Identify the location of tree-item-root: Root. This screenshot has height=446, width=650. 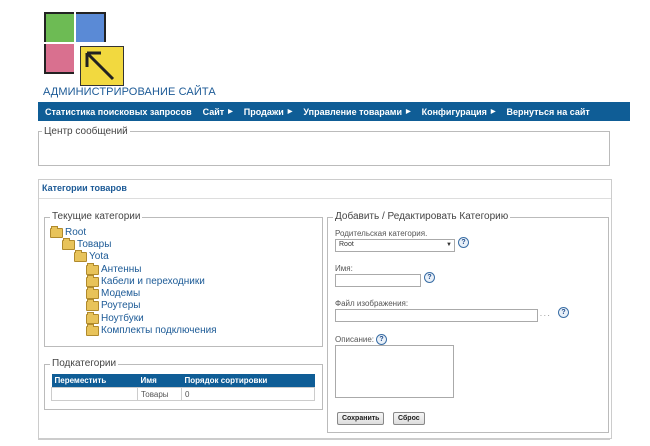
(68, 231).